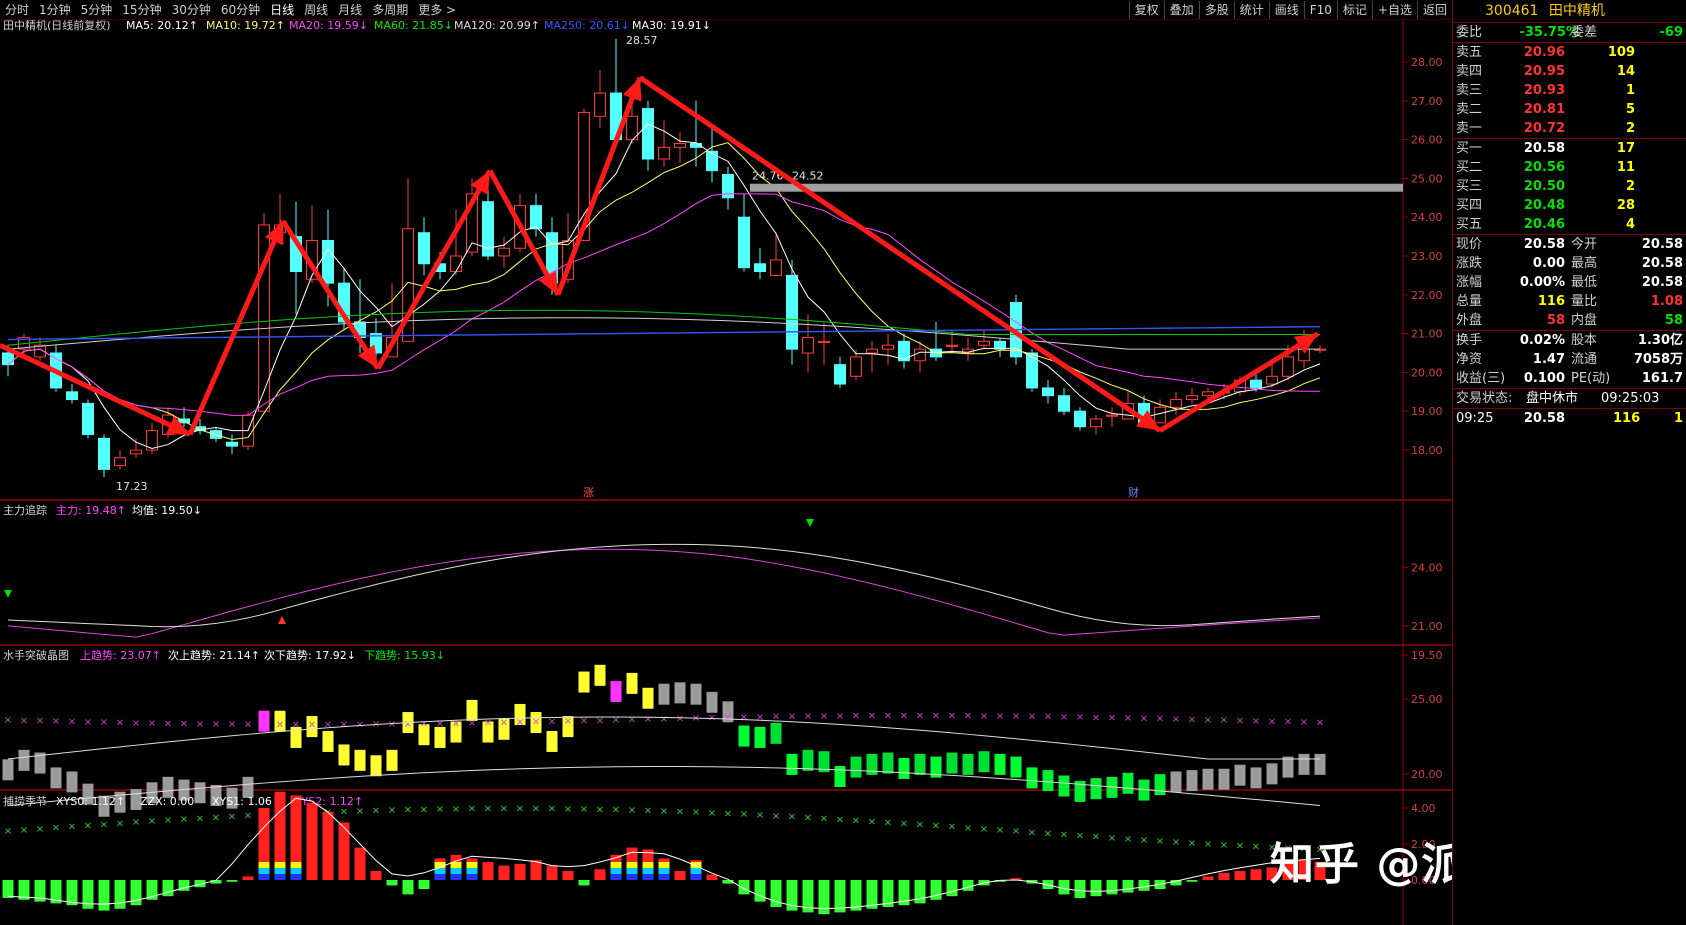  Describe the element at coordinates (1469, 340) in the screenshot. I see `stat-label: 换手` at that location.